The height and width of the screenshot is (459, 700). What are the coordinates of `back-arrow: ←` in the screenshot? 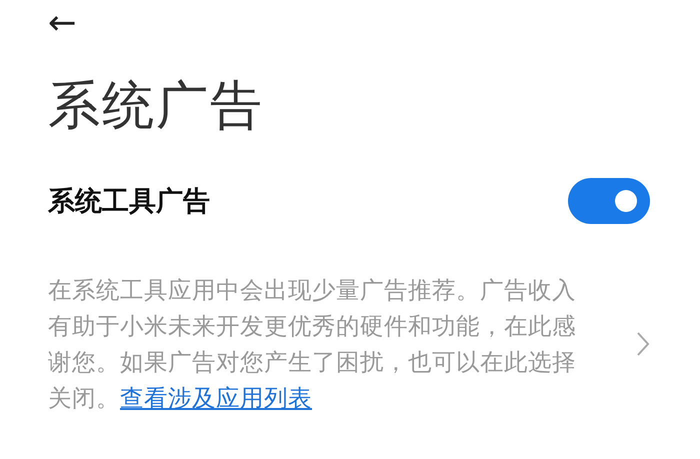 It's located at (62, 23).